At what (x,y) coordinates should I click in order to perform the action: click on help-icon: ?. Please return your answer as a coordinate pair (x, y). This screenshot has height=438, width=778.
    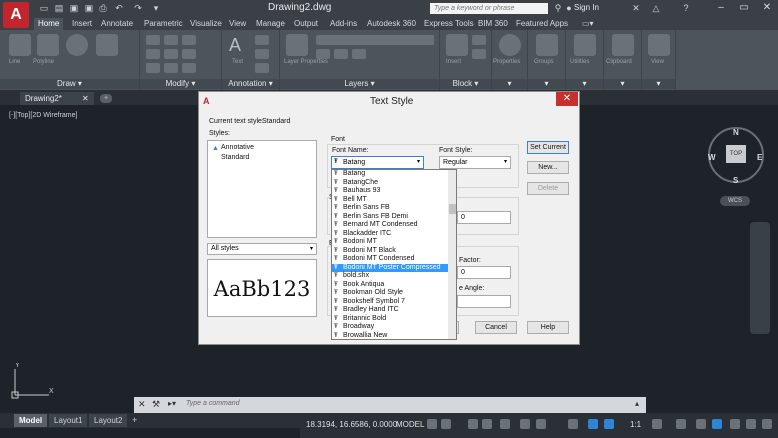
    Looking at the image, I should click on (686, 8).